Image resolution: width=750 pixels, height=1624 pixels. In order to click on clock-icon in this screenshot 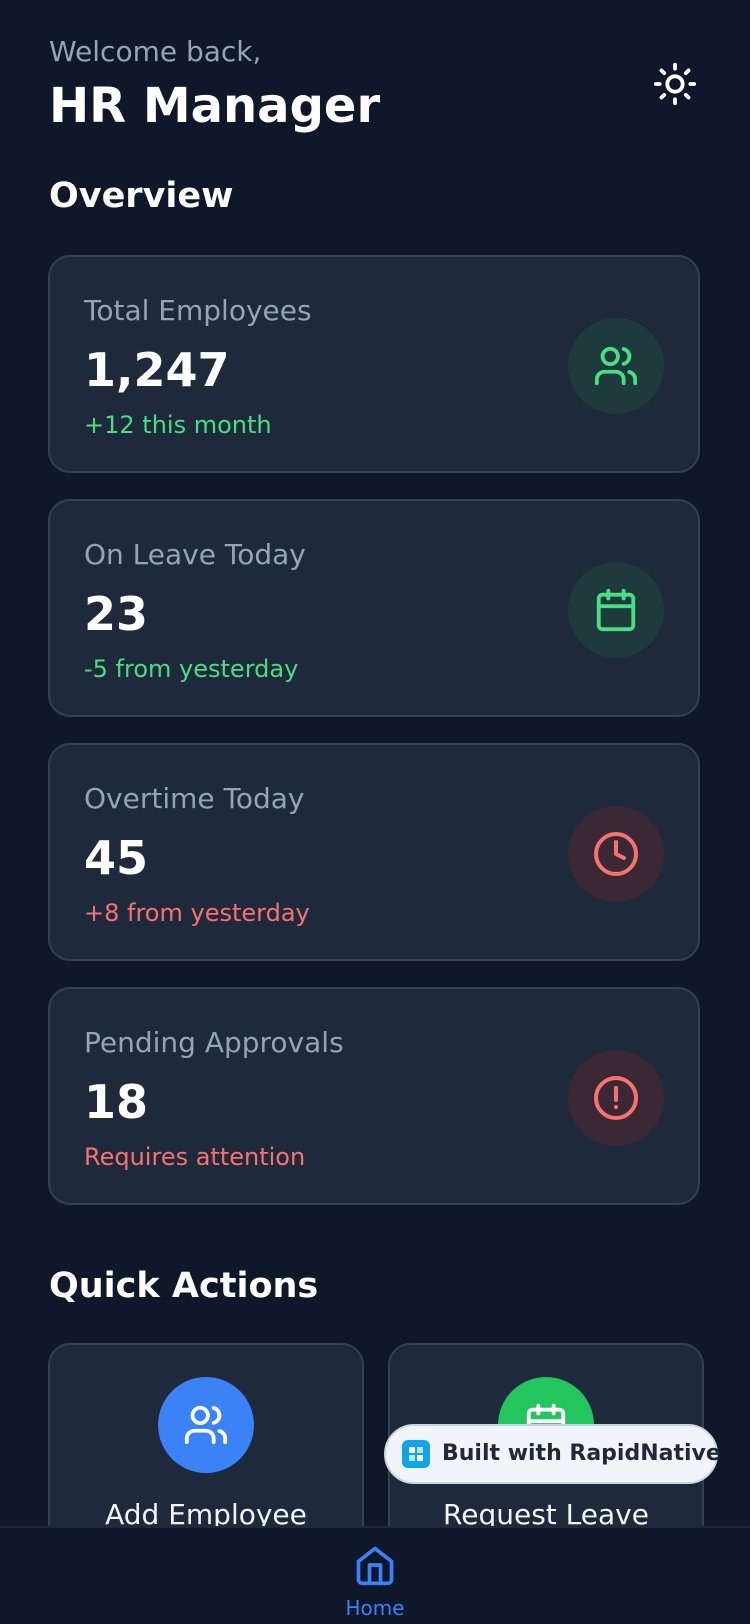, I will do `click(616, 854)`.